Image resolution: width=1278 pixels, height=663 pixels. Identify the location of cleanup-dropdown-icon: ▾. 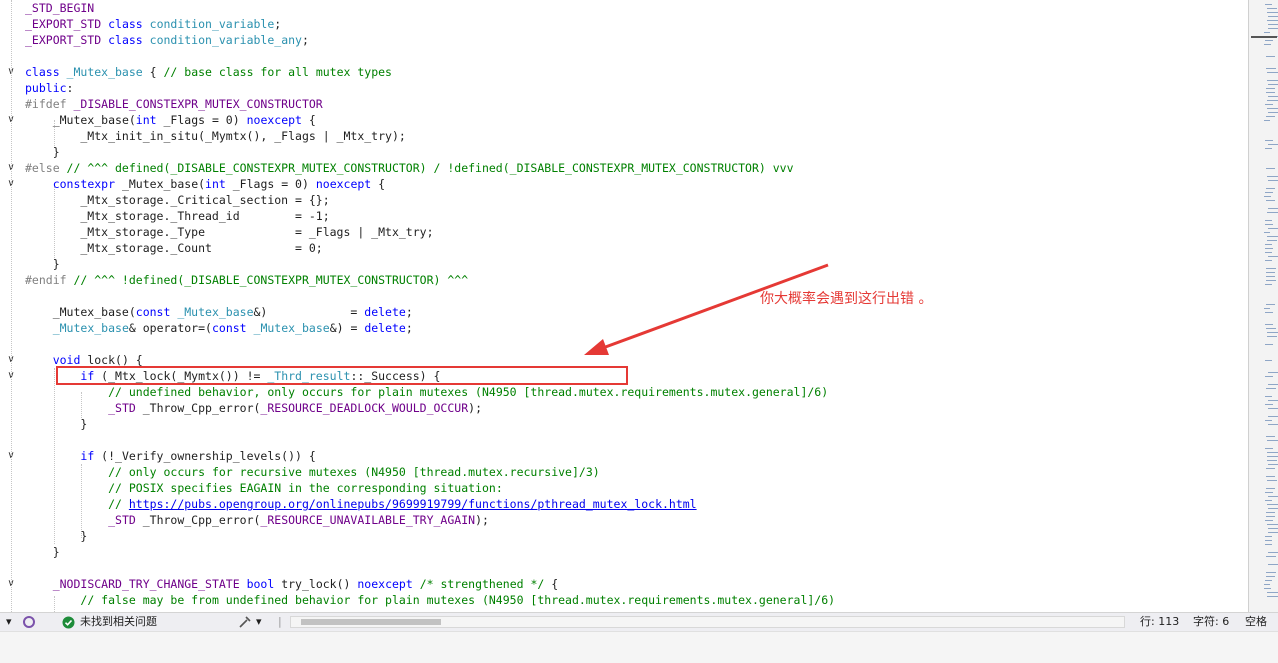
(259, 622).